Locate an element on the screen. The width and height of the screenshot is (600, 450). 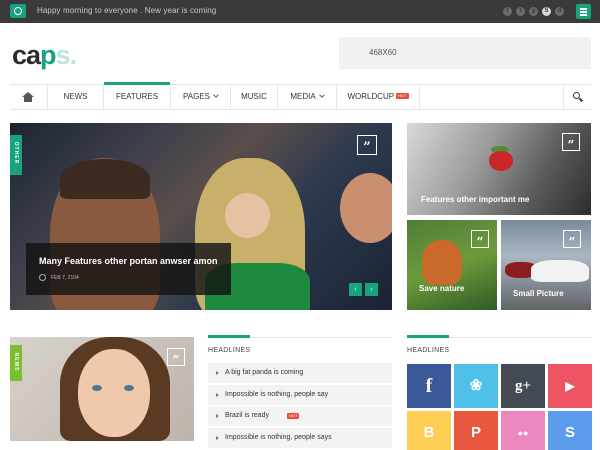
list-item: A big fat panda is coming is located at coordinates (300, 373).